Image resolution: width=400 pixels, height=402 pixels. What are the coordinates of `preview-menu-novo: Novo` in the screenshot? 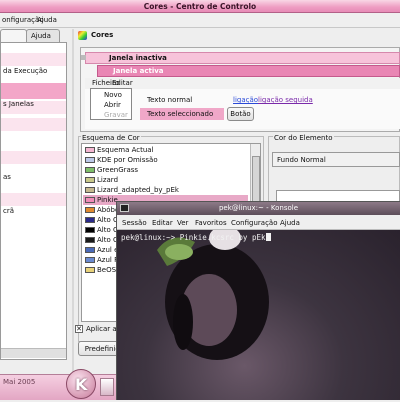 It's located at (113, 95).